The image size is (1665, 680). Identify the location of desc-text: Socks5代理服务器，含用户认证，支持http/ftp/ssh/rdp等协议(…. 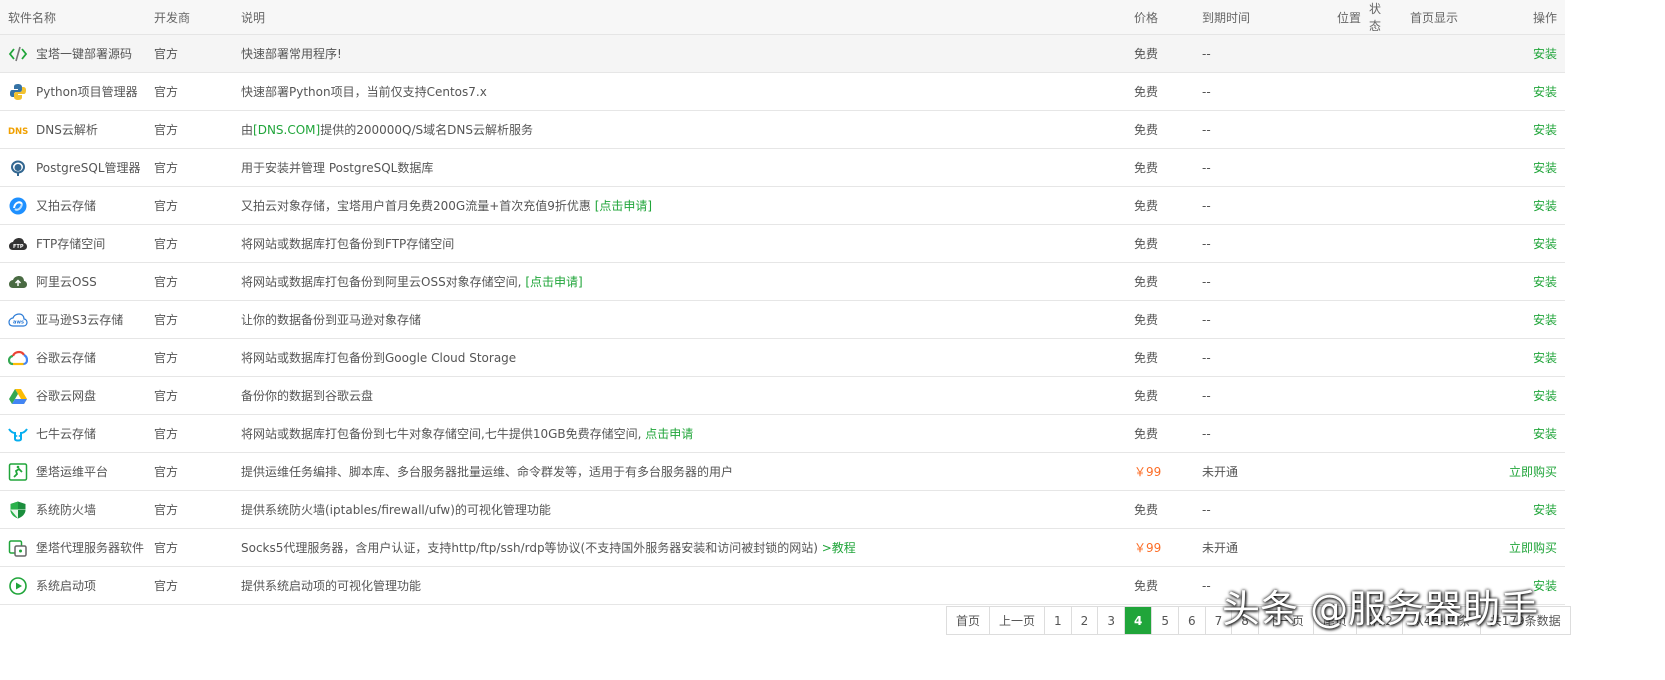
(531, 548).